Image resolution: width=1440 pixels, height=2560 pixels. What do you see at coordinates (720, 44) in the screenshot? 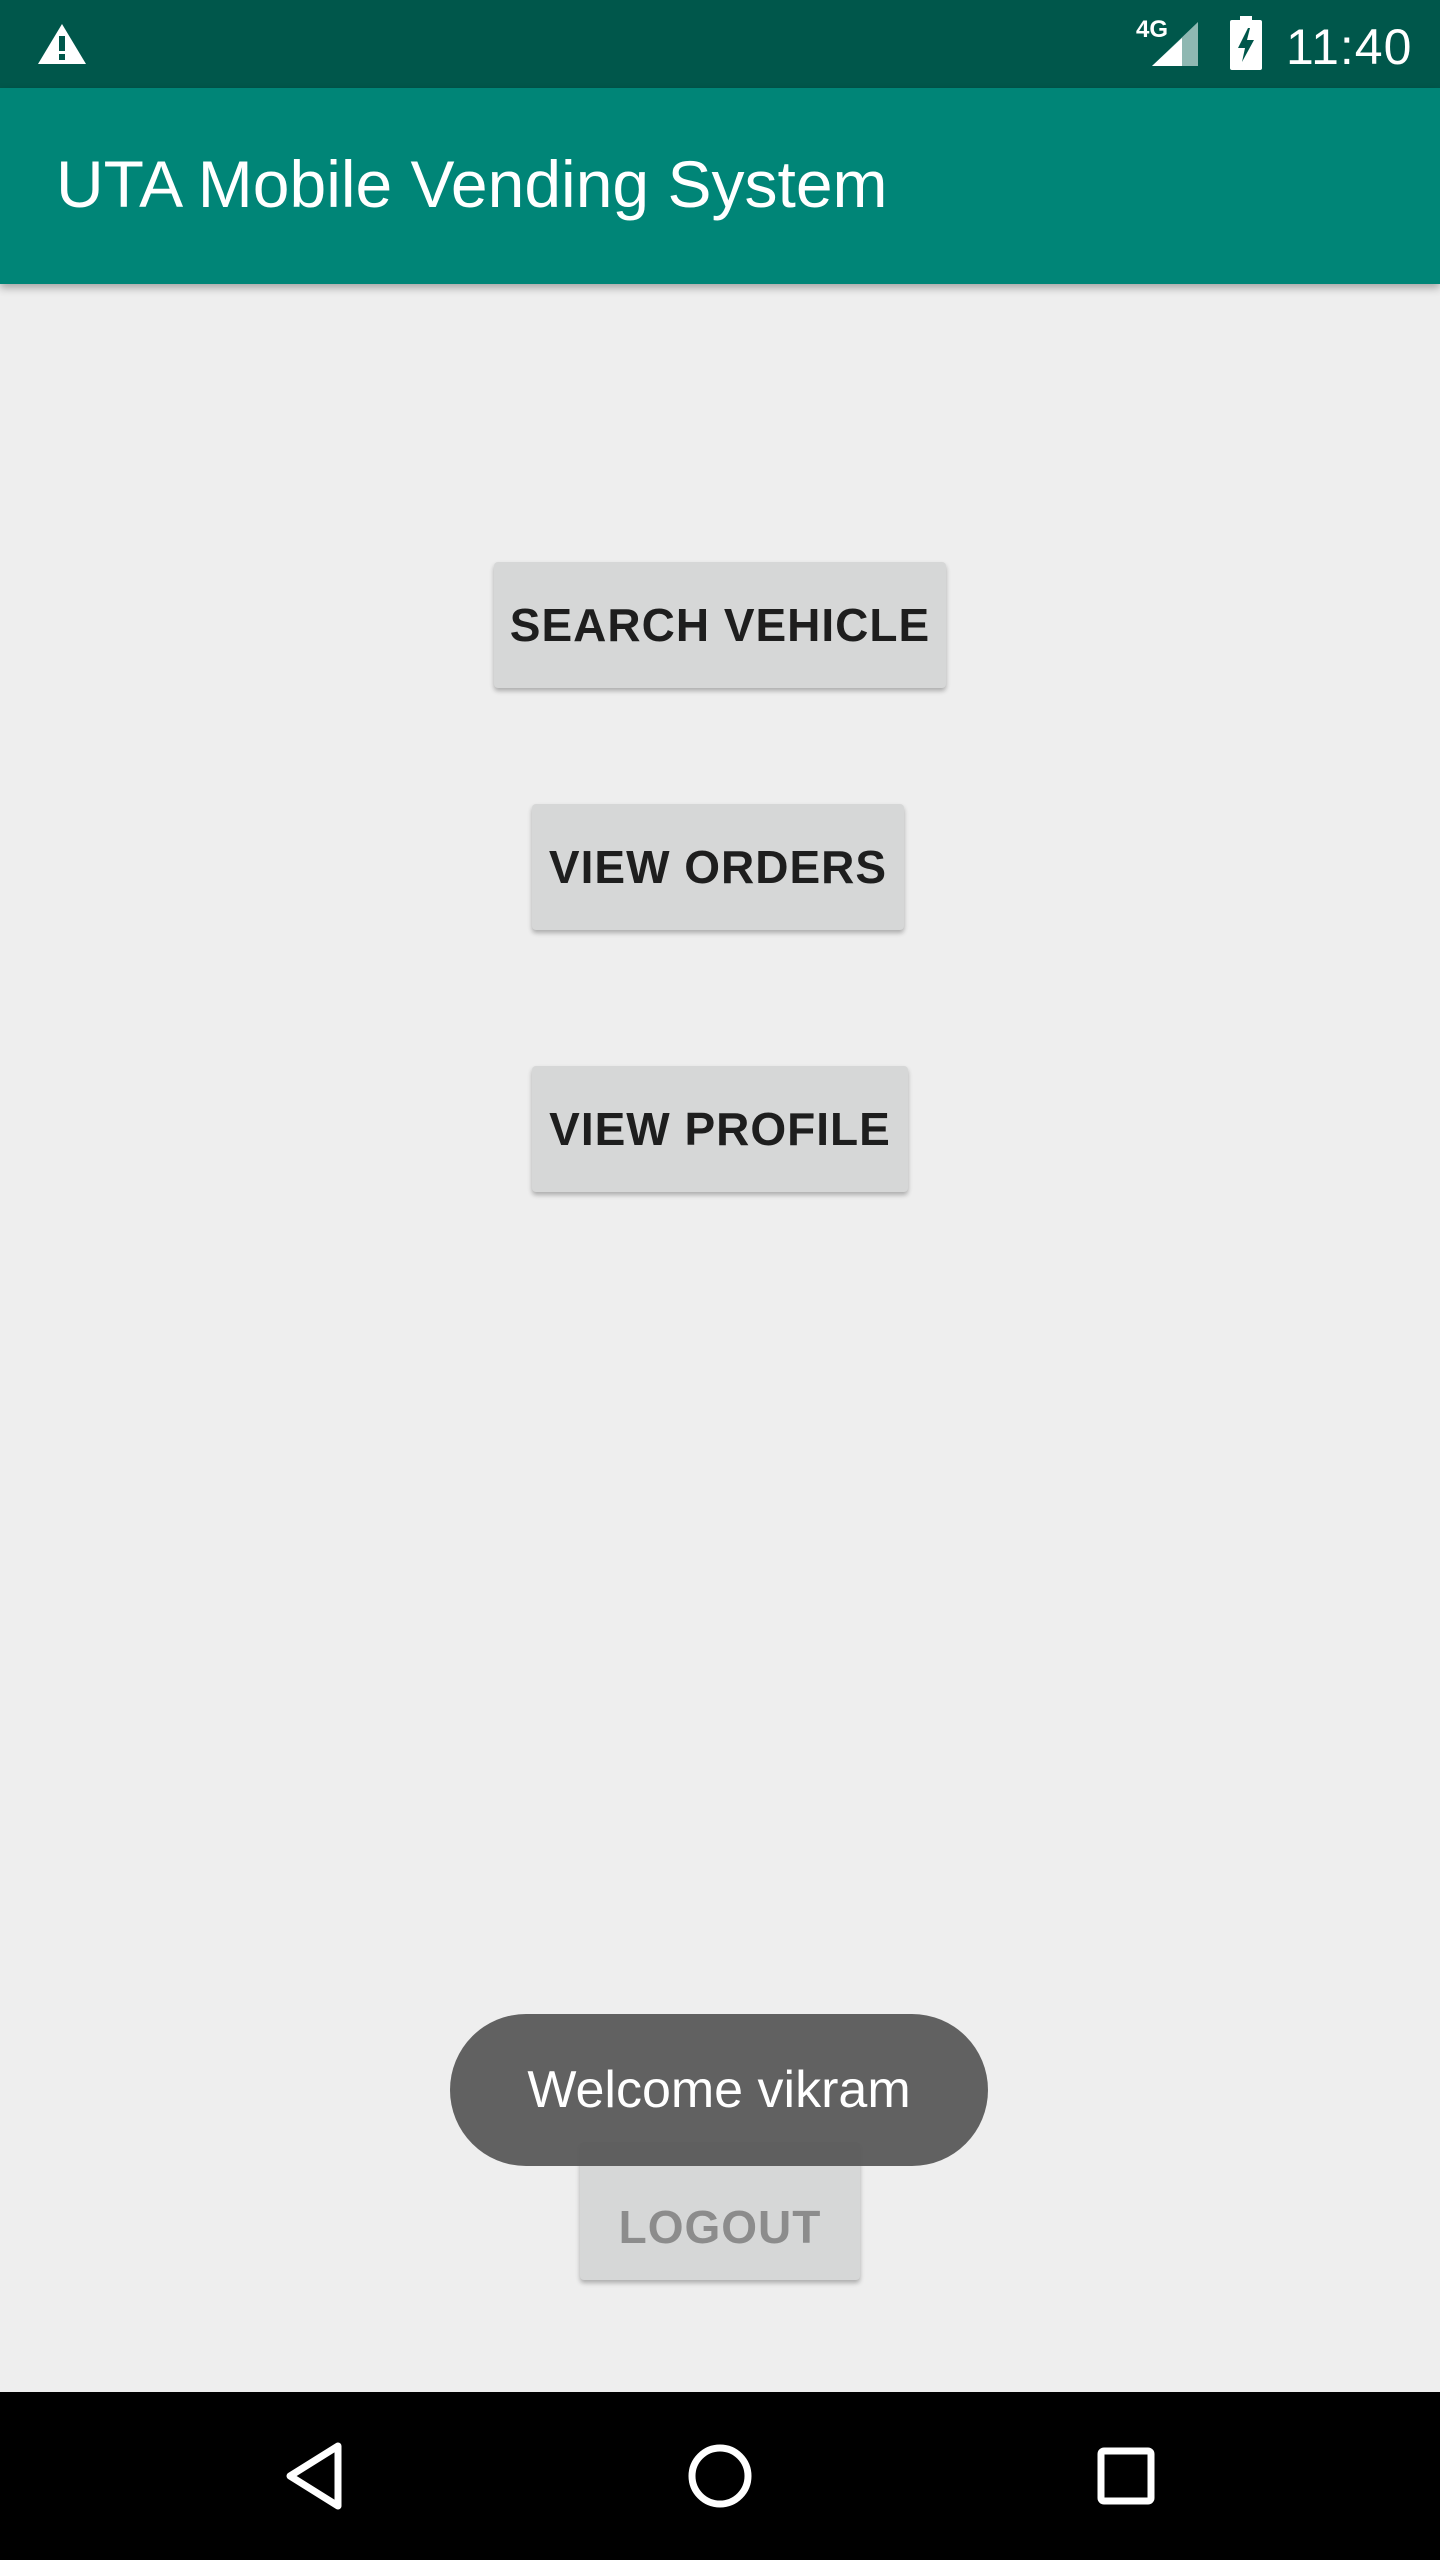
I see `status-bar: 4G 11:40` at bounding box center [720, 44].